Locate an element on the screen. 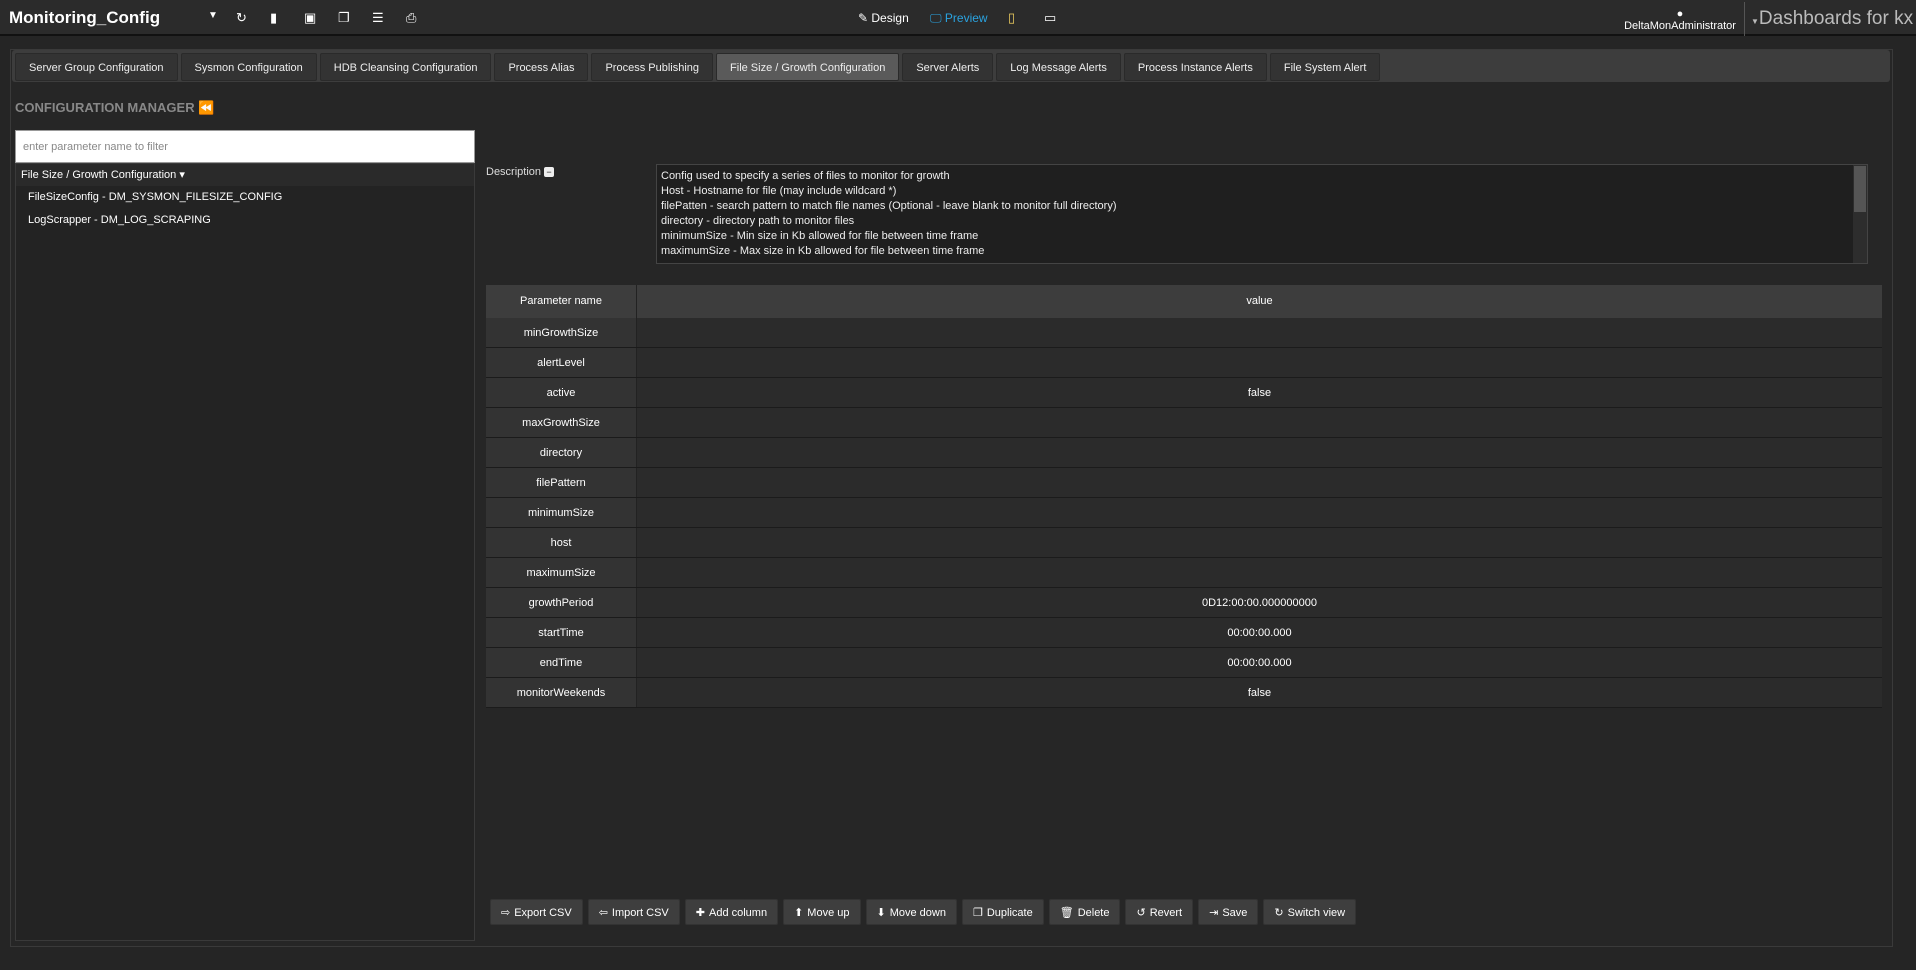 The image size is (1916, 970). tab-file-size-growth-configuration: File Size / Growth Configuration is located at coordinates (808, 67).